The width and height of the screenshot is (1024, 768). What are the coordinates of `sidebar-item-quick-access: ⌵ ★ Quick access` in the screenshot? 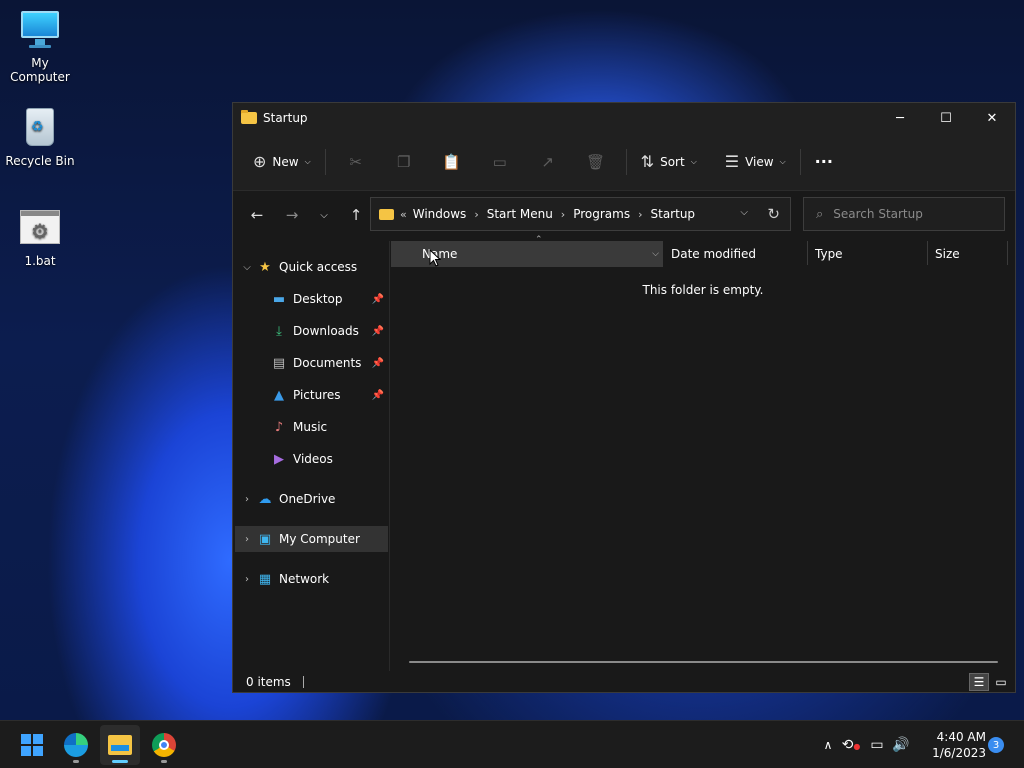 It's located at (310, 267).